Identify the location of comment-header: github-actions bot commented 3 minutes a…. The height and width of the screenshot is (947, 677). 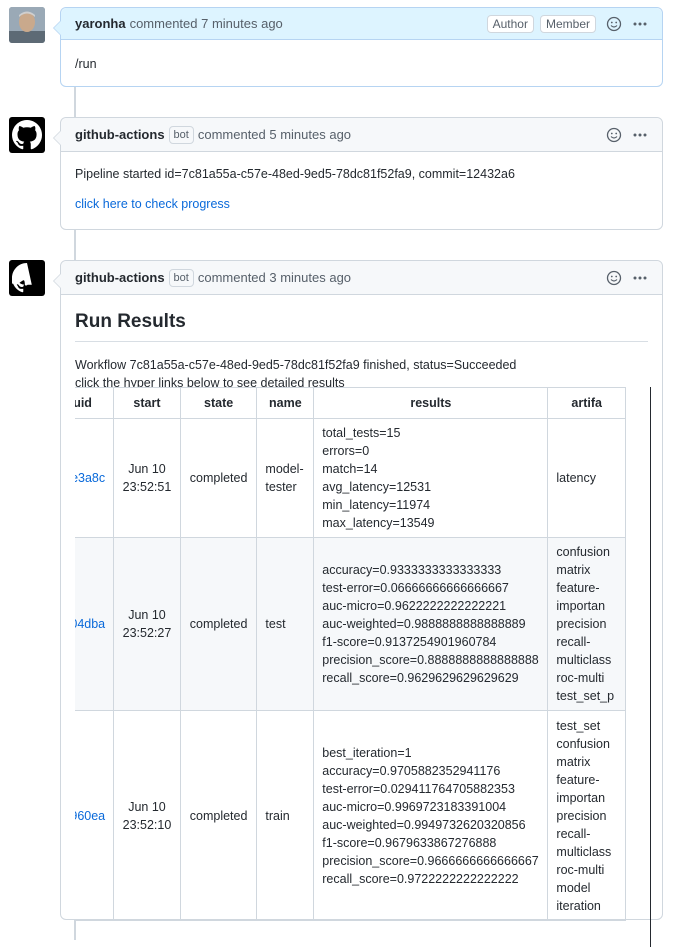
(361, 278).